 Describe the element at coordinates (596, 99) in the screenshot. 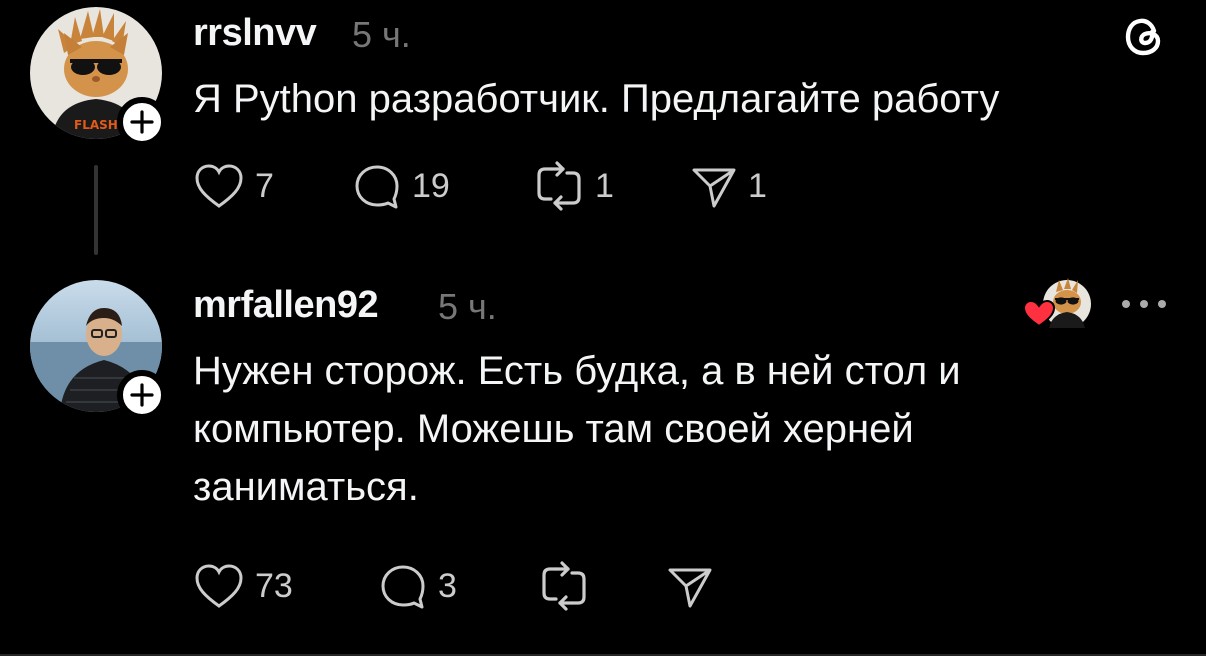

I see `post-text: Я Python разработчик. Предлагайте работу` at that location.